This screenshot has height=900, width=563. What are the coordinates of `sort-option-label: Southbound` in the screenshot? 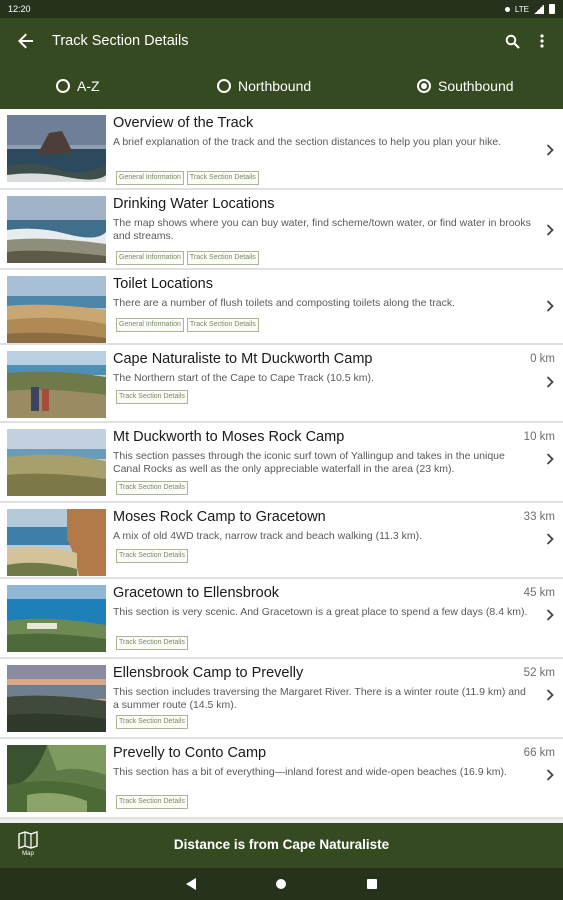 It's located at (476, 86).